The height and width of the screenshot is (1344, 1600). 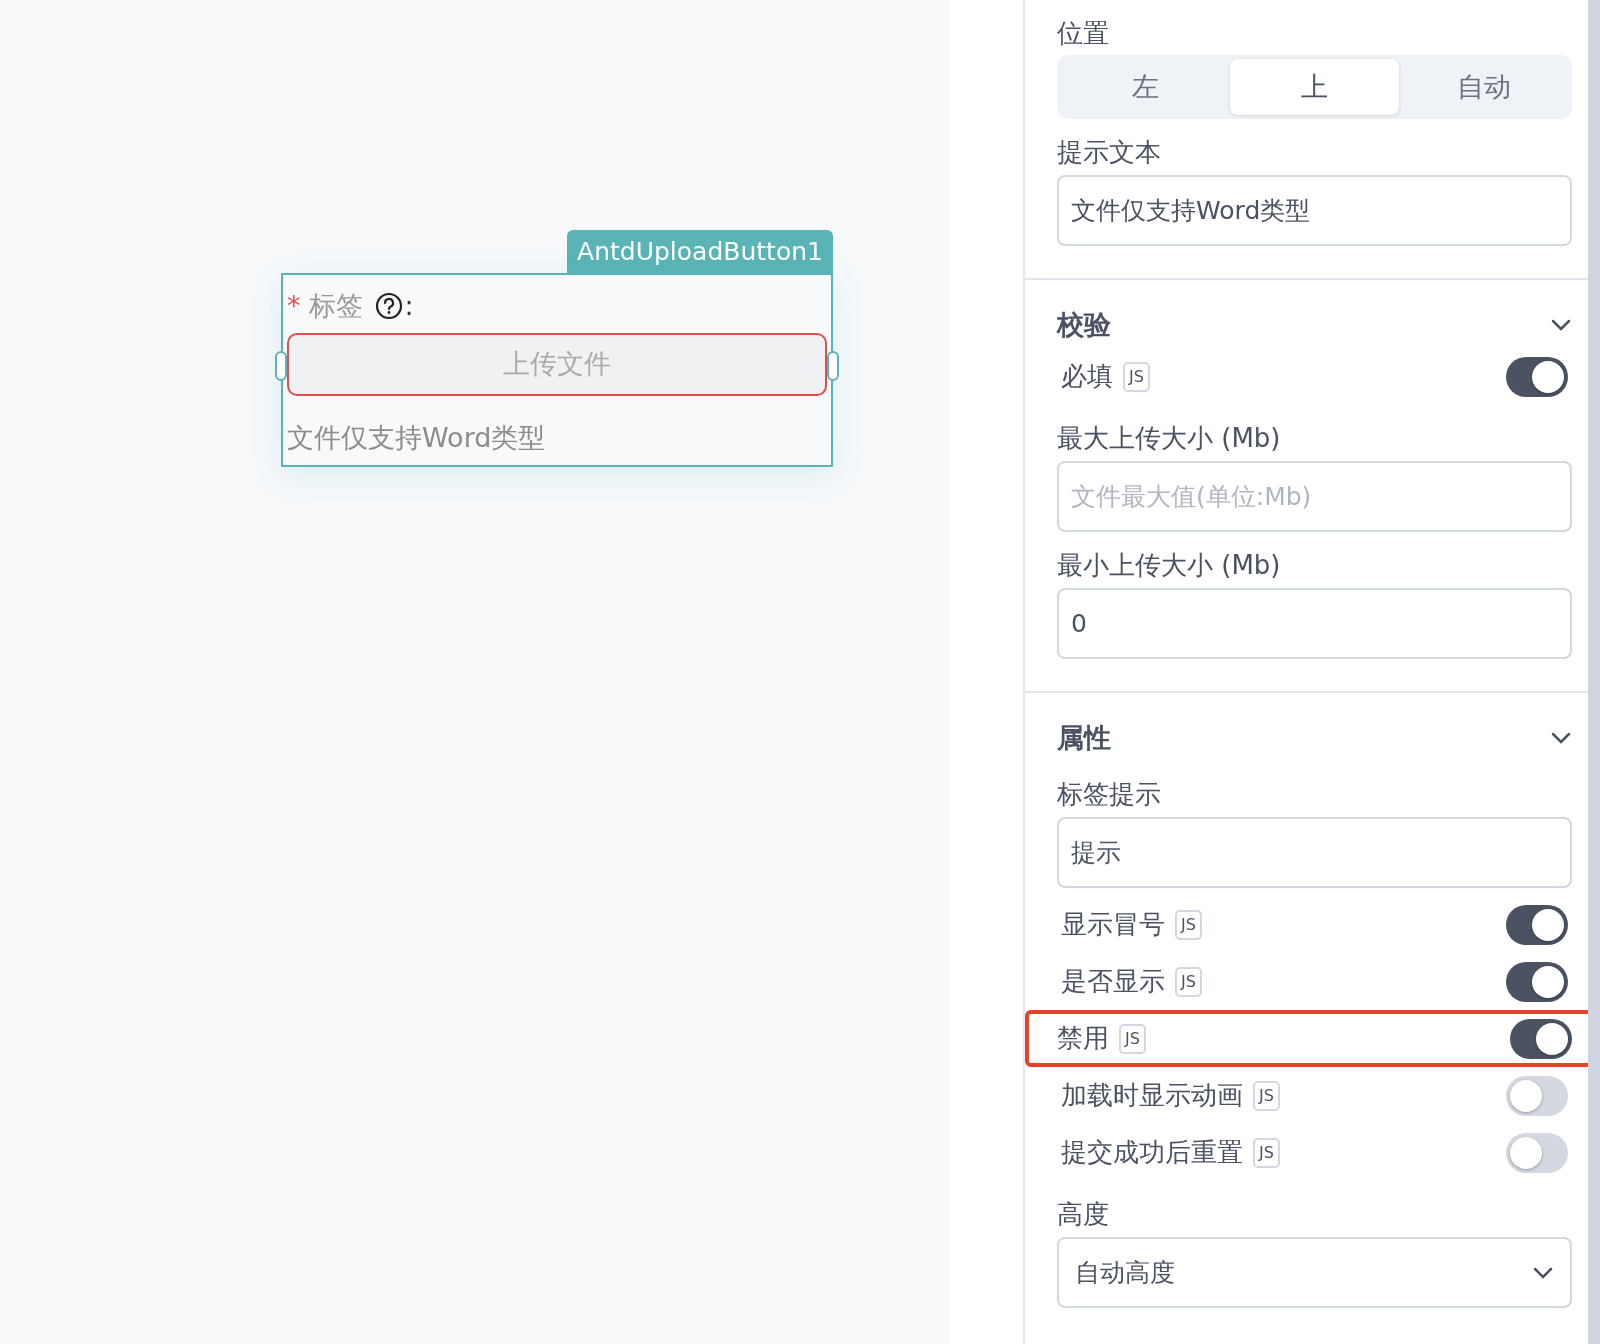 What do you see at coordinates (417, 438) in the screenshot?
I see `help-text: 文件仅支持Word类型` at bounding box center [417, 438].